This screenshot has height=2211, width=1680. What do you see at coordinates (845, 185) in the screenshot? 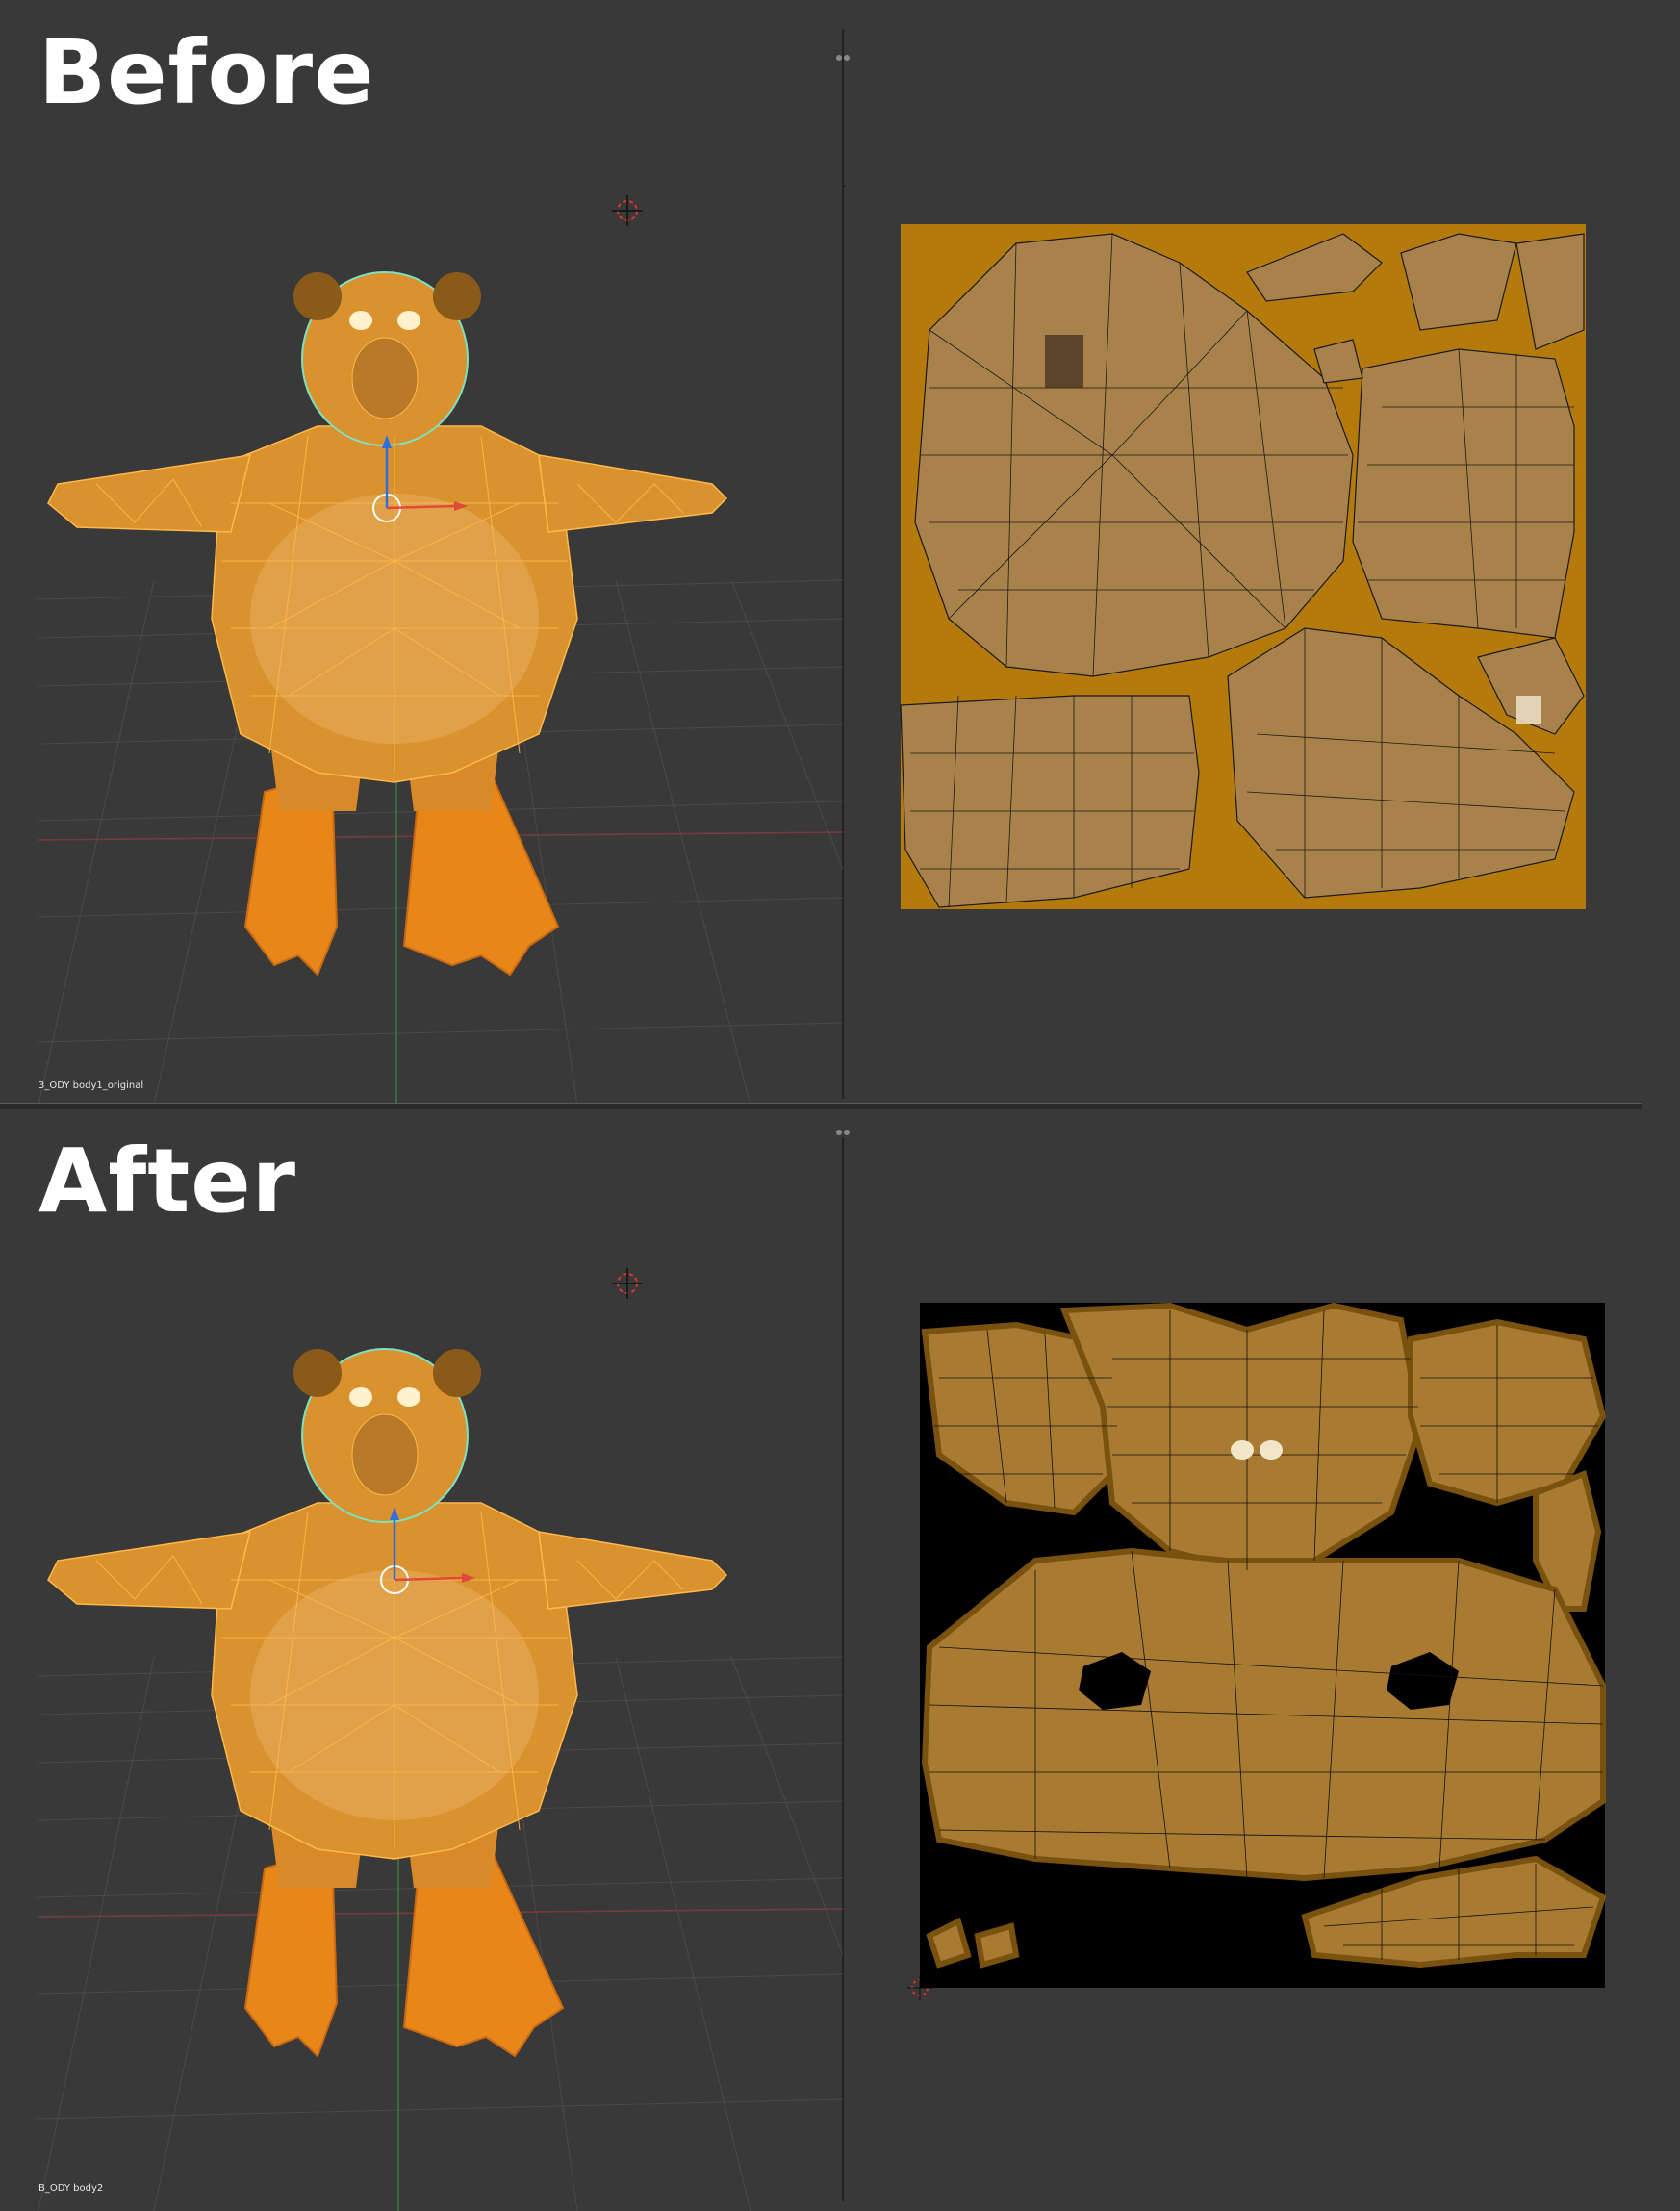
I see `uv-cursor-icon` at bounding box center [845, 185].